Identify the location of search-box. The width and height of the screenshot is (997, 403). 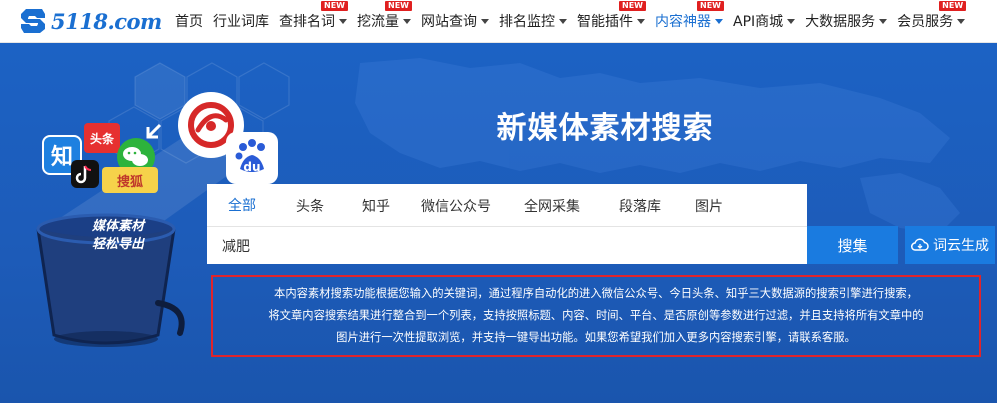
(507, 245).